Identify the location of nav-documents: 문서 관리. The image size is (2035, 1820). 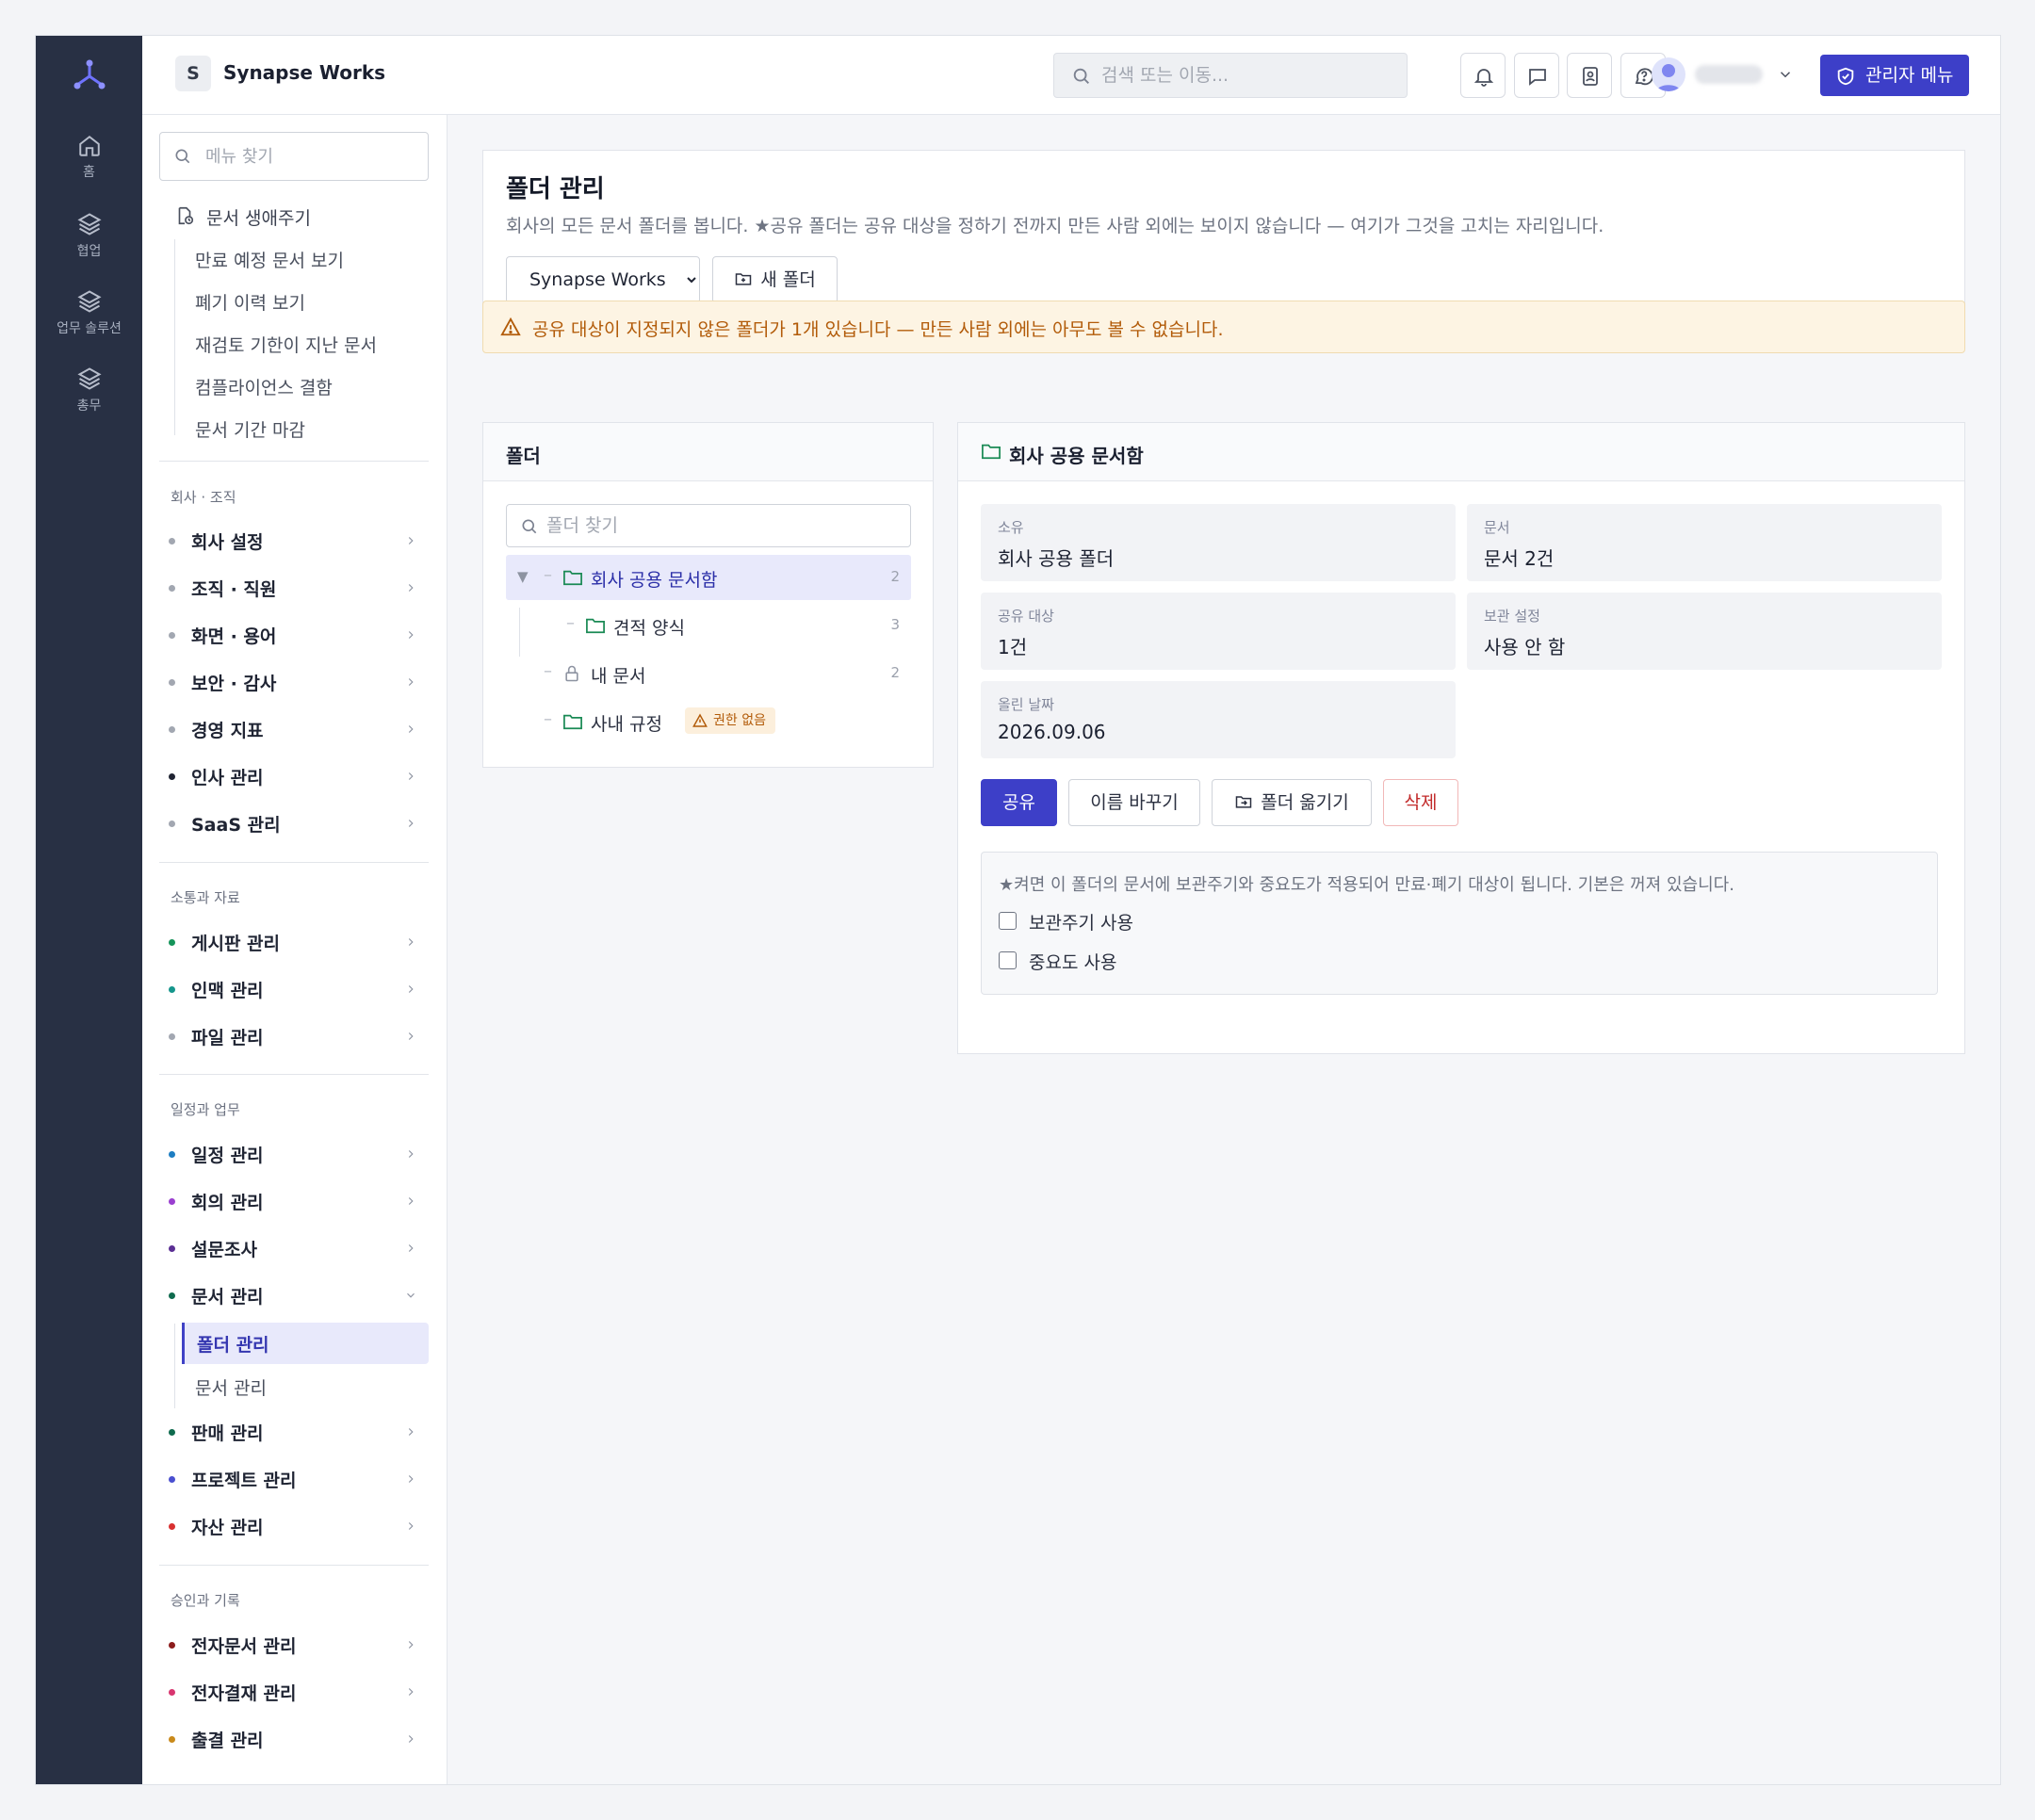
(294, 1295).